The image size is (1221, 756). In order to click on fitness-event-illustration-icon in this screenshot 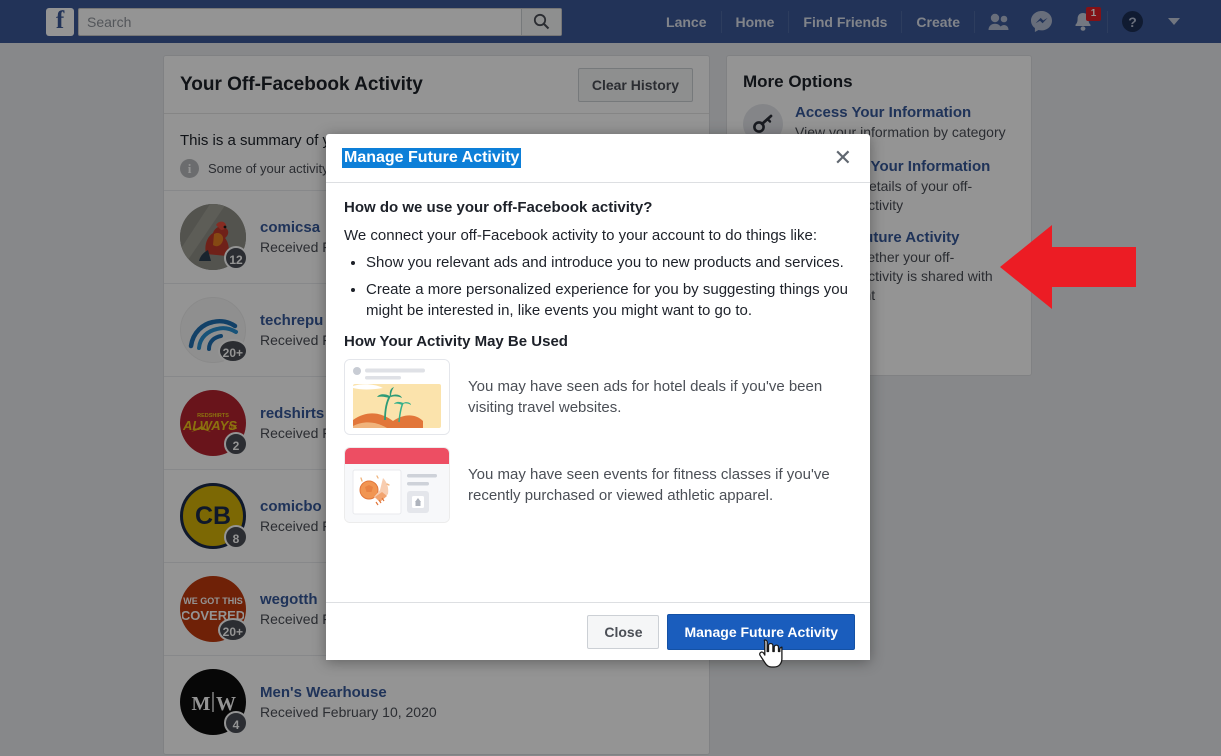, I will do `click(397, 485)`.